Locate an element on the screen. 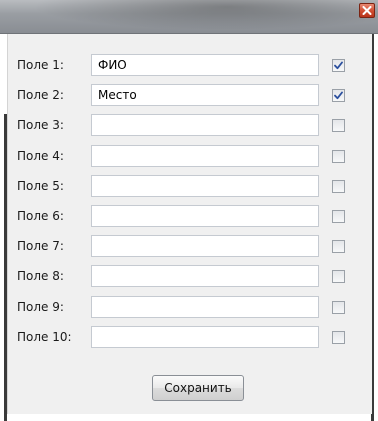 This screenshot has height=421, width=378. title-bar-shading is located at coordinates (189, 17).